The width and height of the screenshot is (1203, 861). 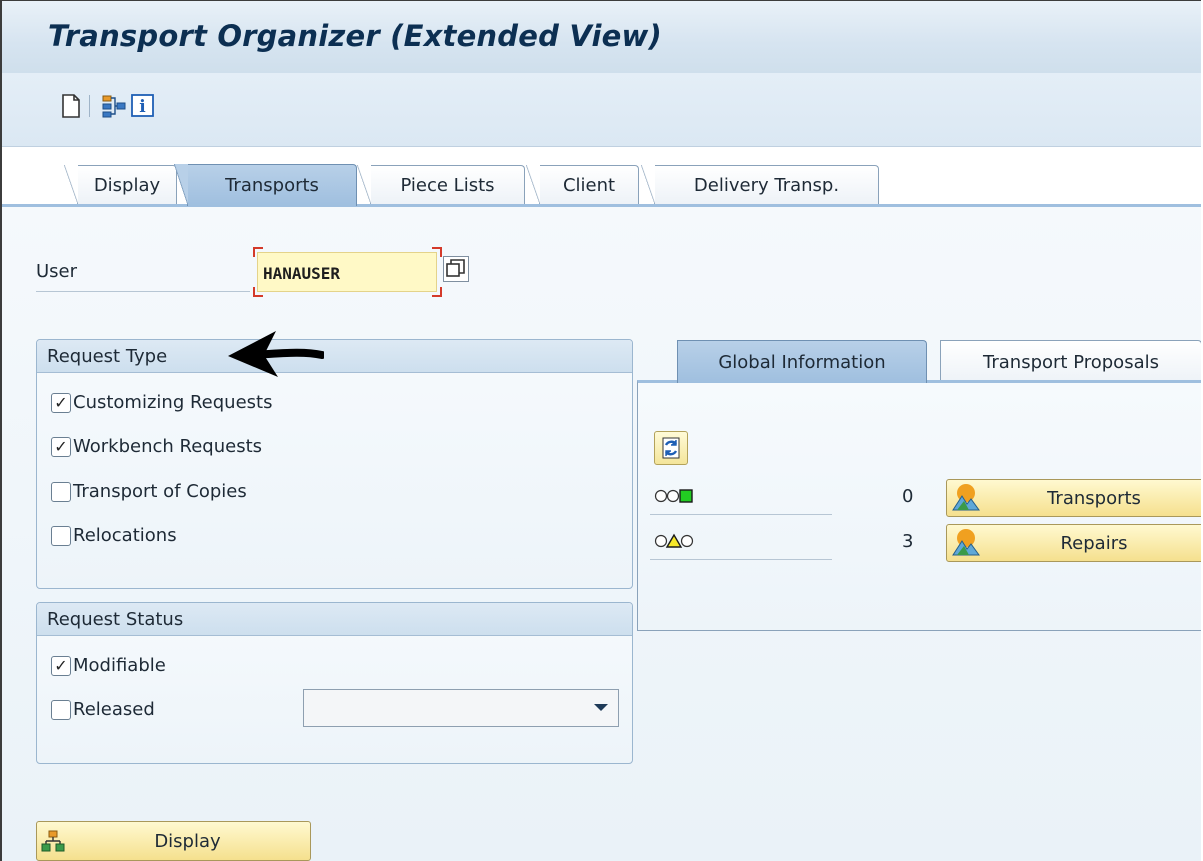 I want to click on relocations-checkbox, so click(x=61, y=535).